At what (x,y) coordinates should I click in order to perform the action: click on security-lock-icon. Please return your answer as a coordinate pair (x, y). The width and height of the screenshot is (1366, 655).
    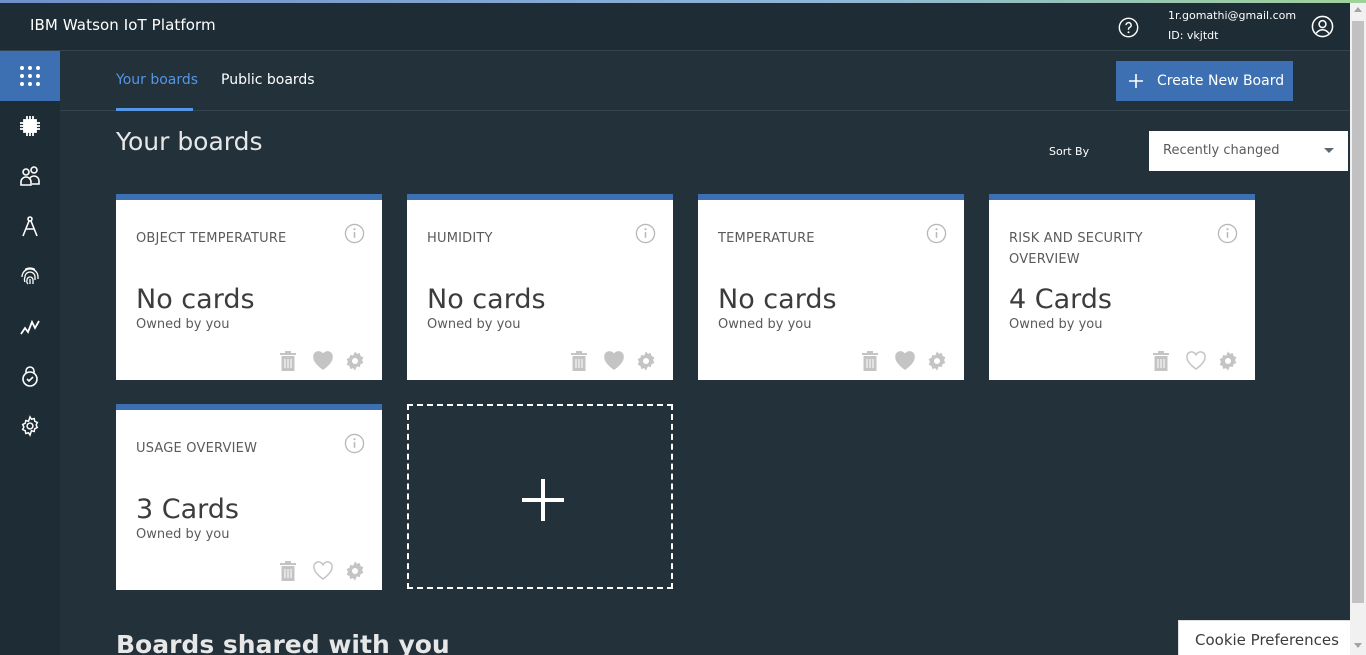
    Looking at the image, I should click on (30, 376).